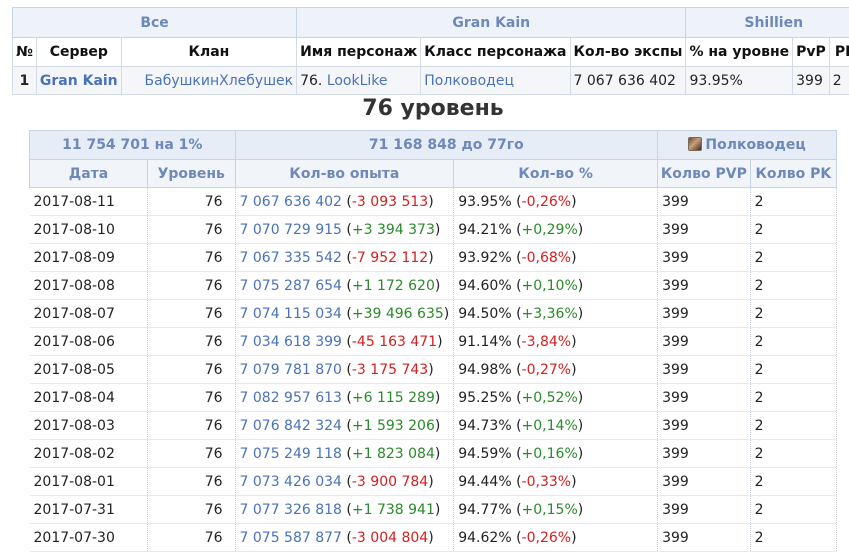  What do you see at coordinates (88, 341) in the screenshot?
I see `row-date: 2017-08-06` at bounding box center [88, 341].